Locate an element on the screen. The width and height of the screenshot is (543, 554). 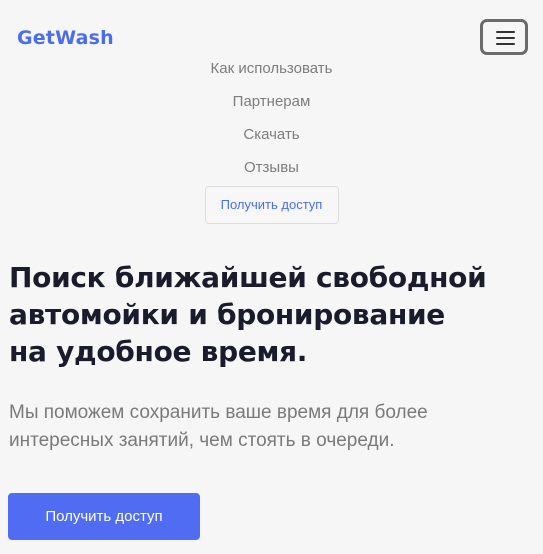
logo: GetWash is located at coordinates (65, 38).